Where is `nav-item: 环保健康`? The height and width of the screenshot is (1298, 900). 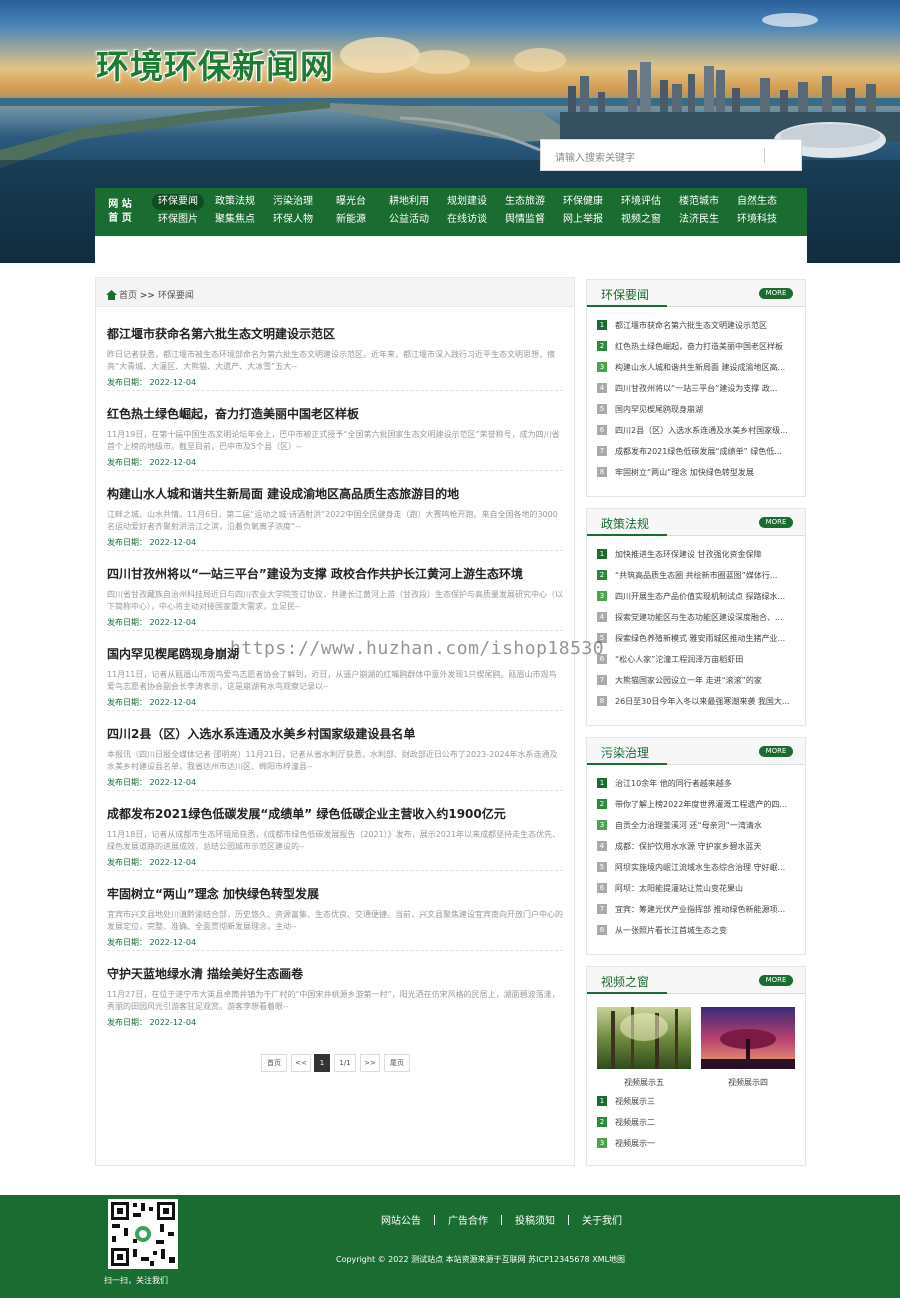 nav-item: 环保健康 is located at coordinates (583, 202).